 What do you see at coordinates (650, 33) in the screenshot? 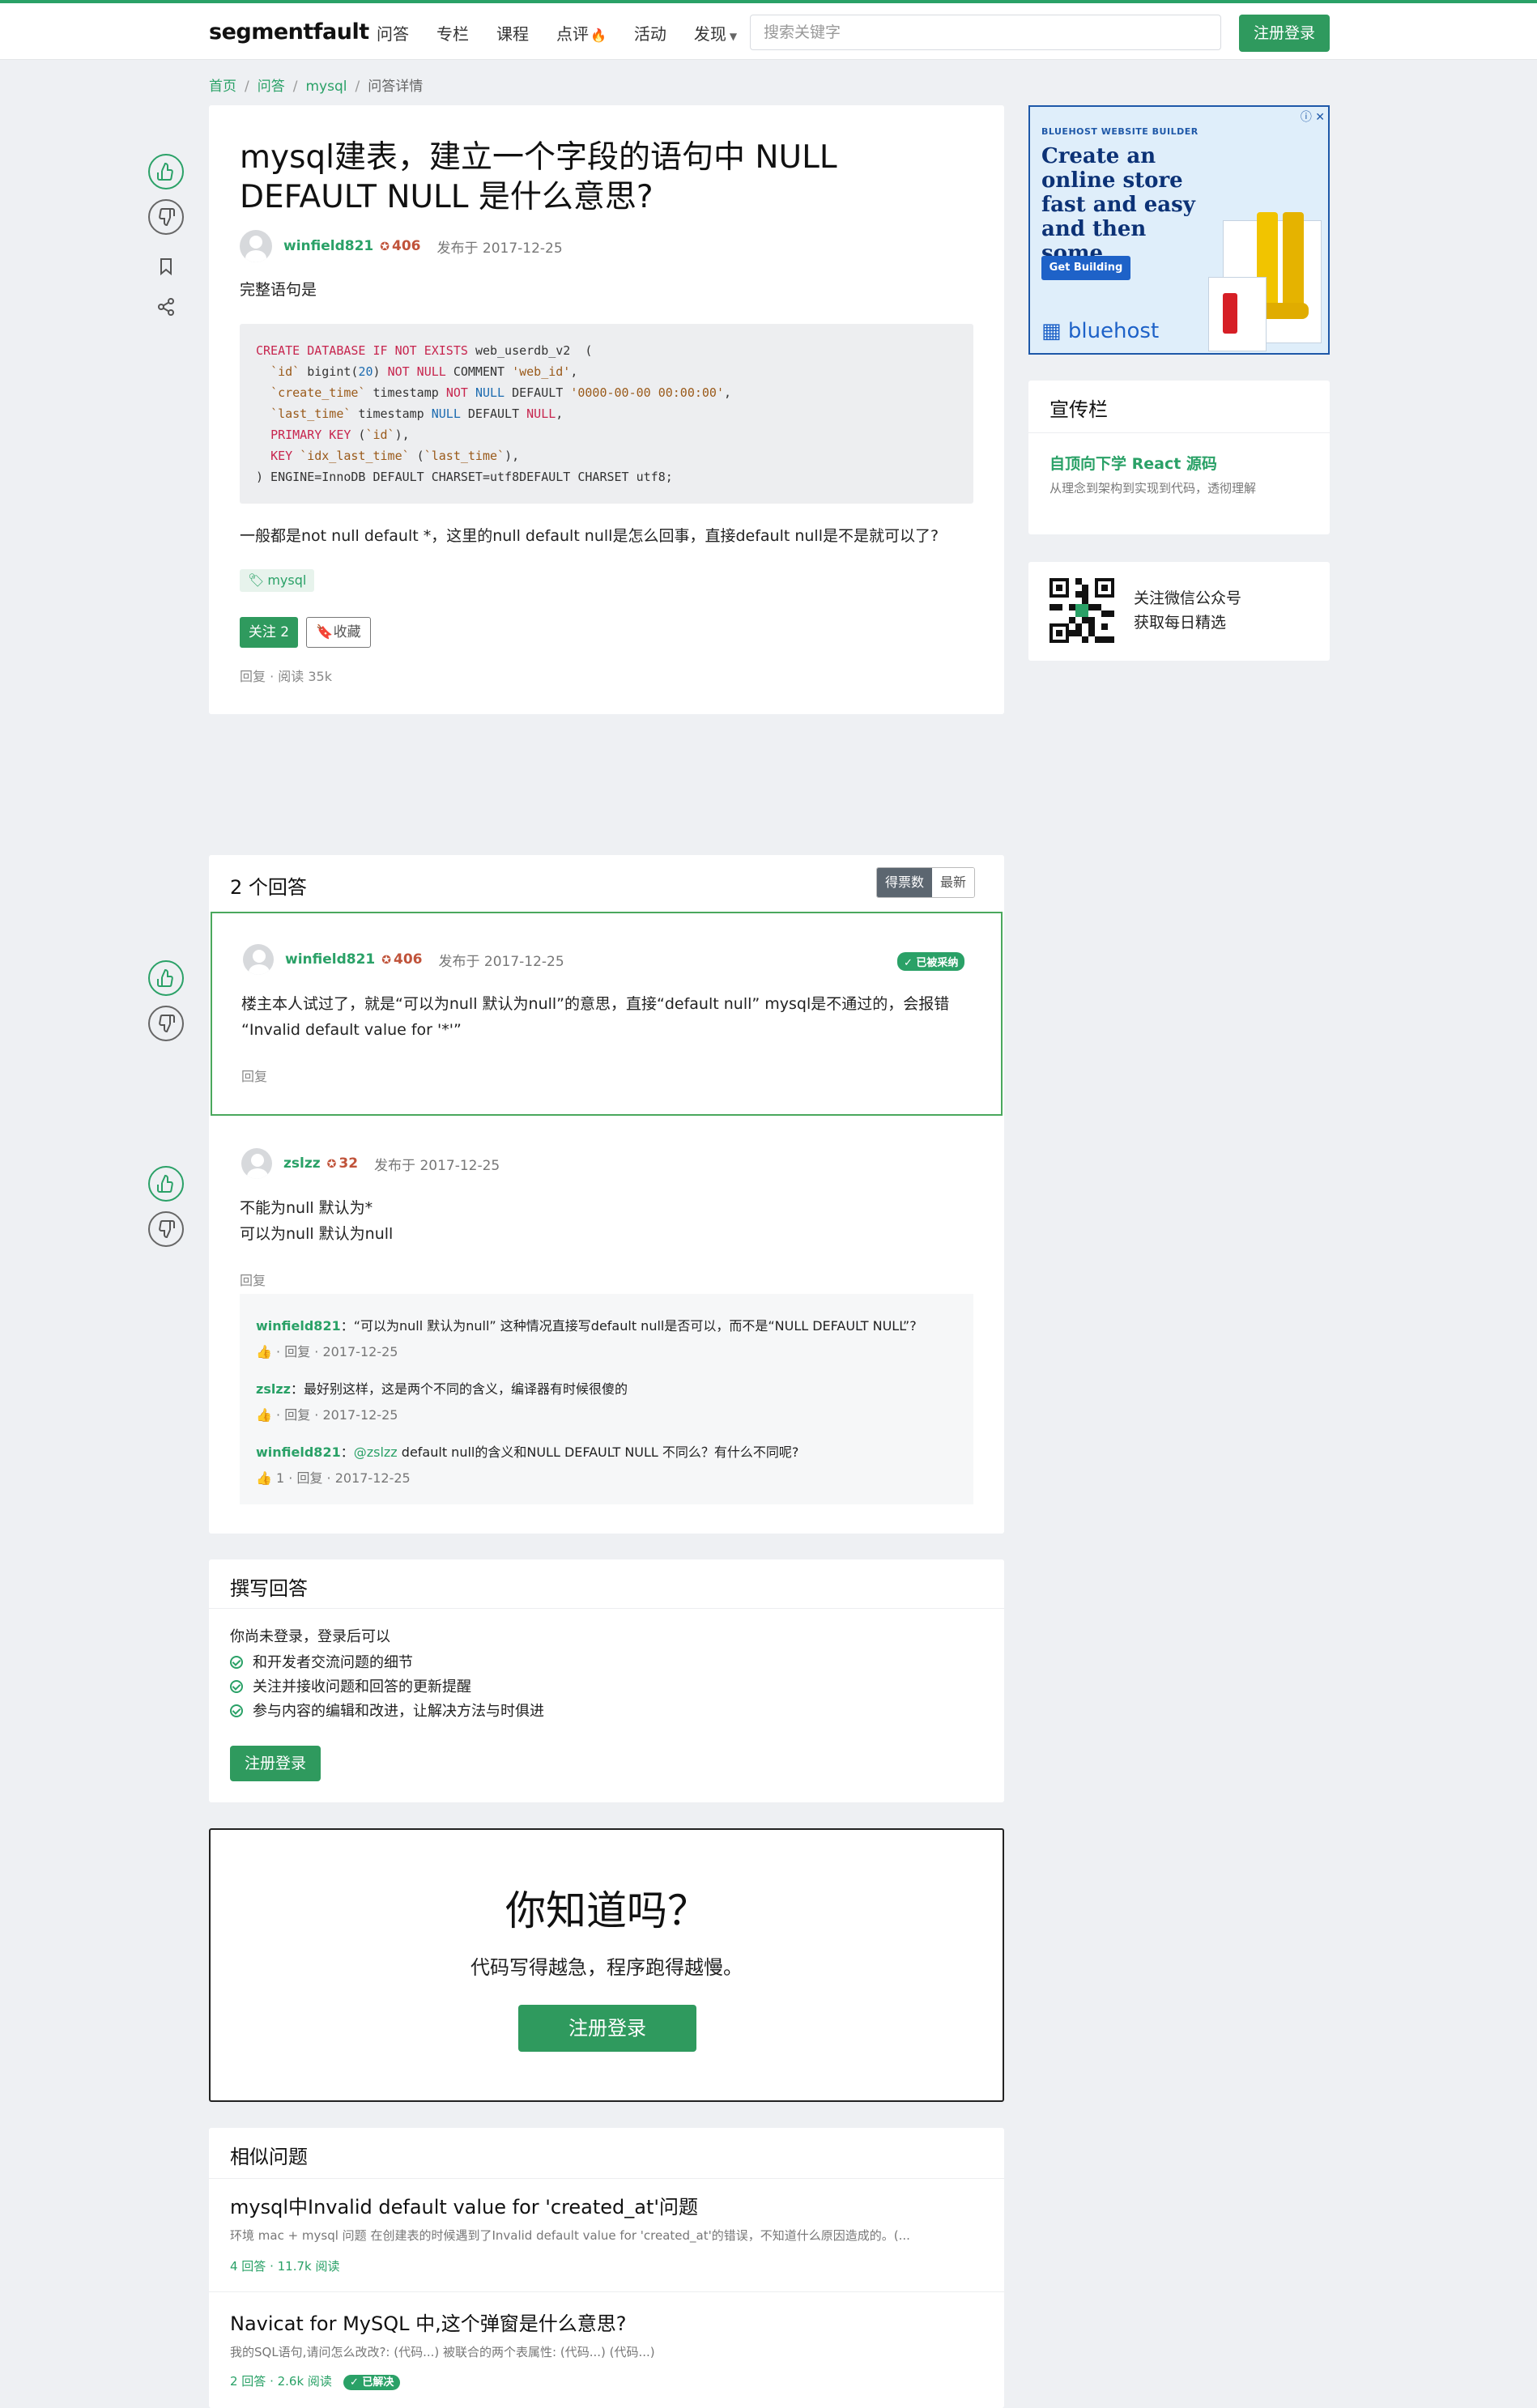
I see `nav-item-events: 活动` at bounding box center [650, 33].